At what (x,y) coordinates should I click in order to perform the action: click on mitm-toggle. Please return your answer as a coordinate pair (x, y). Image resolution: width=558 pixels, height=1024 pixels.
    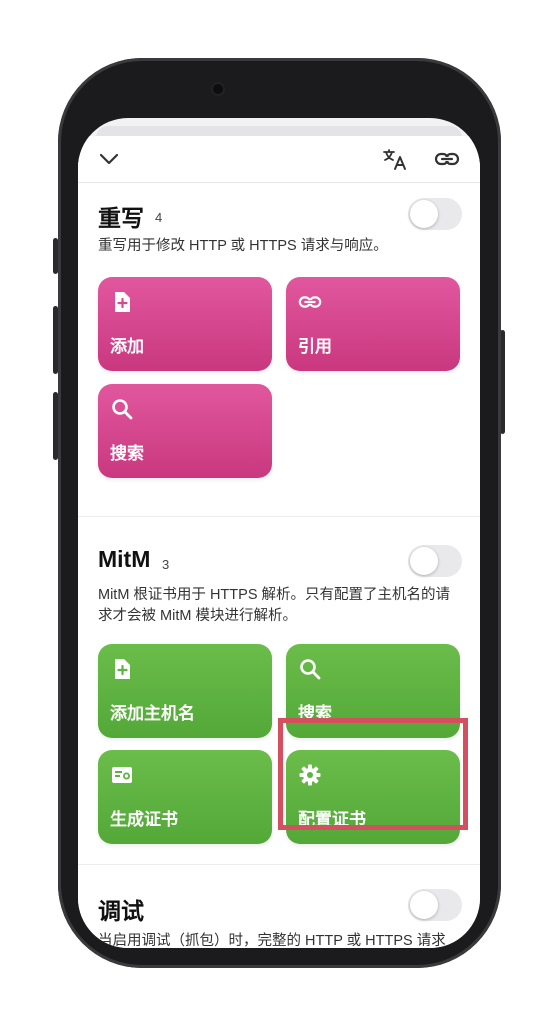
    Looking at the image, I should click on (435, 561).